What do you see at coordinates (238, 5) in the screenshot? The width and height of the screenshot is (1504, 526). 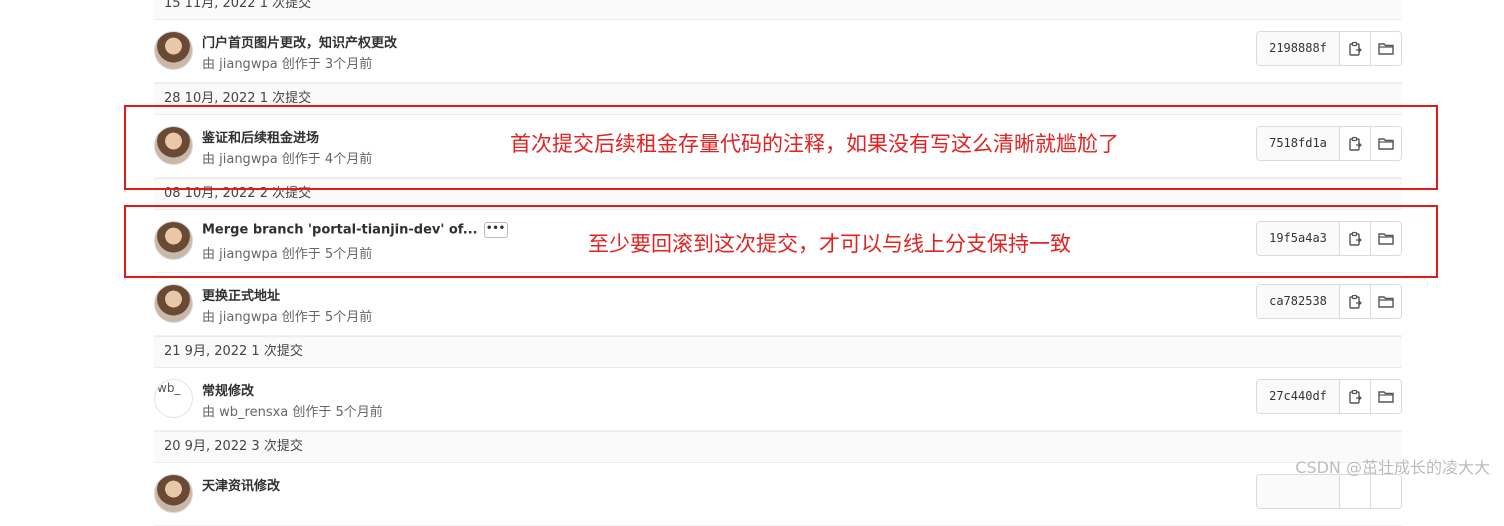 I see `day-header-label: 15 11月, 2022 1 次提交` at bounding box center [238, 5].